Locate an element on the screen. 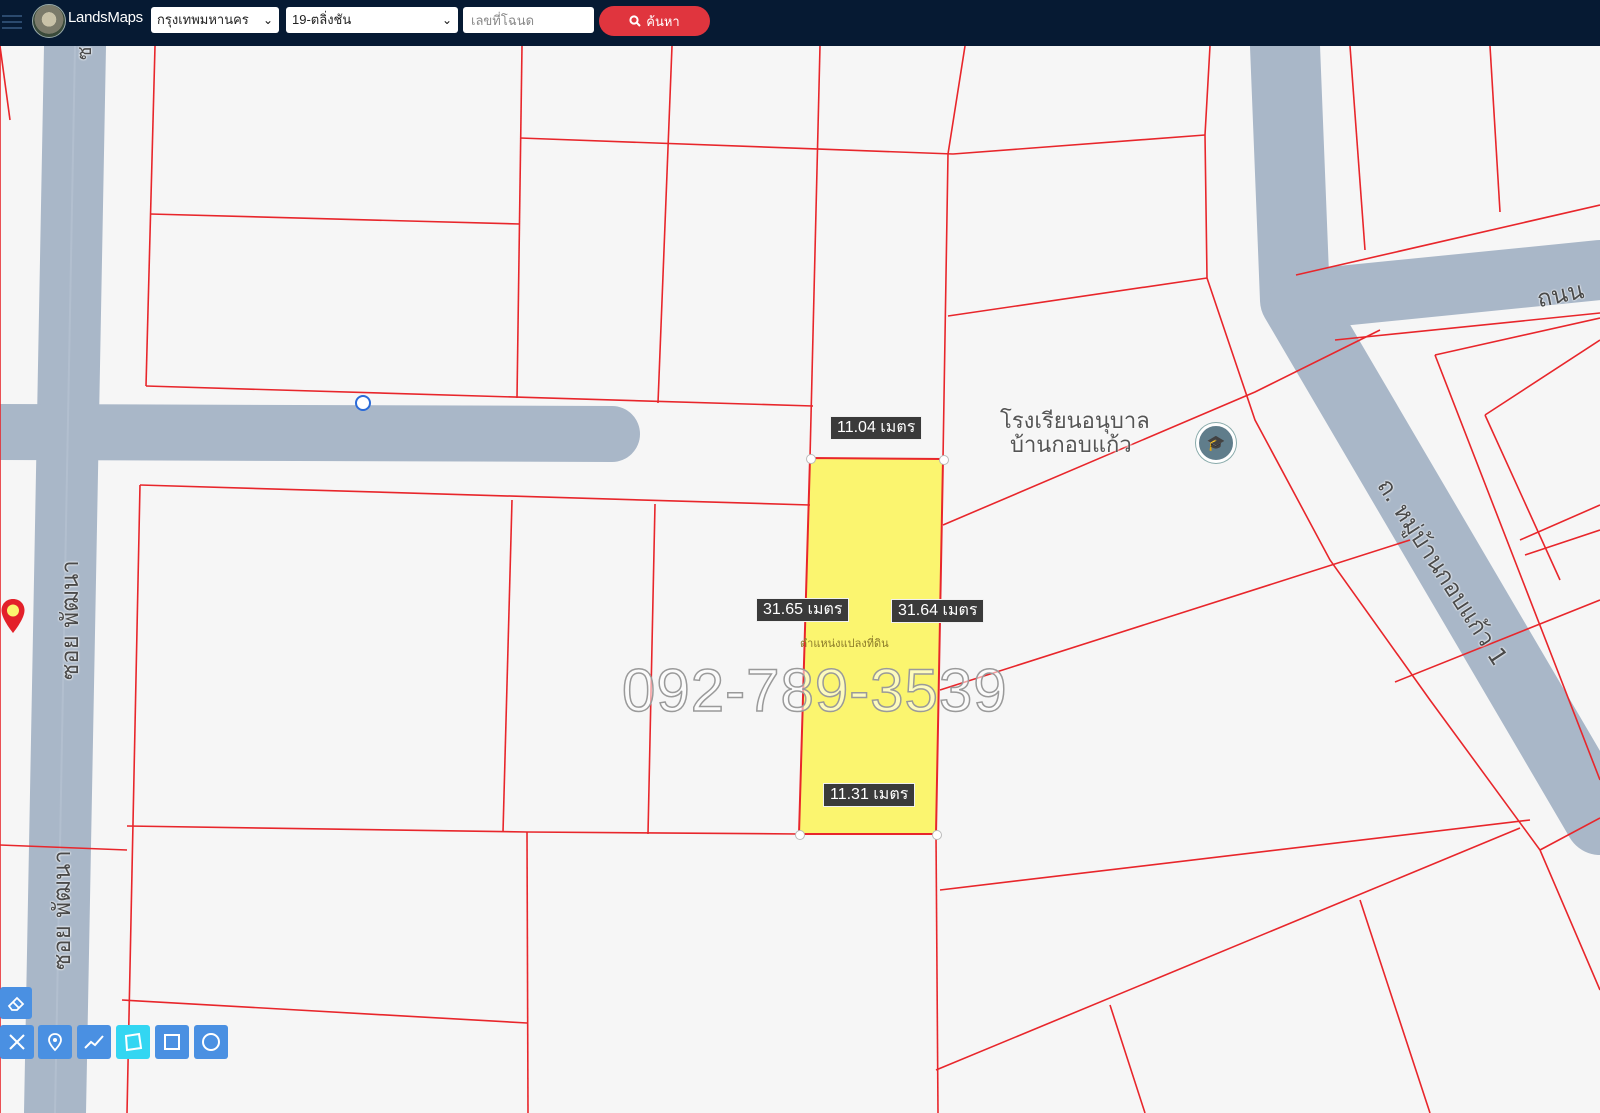 The height and width of the screenshot is (1113, 1600). province-select-value: กรุงเทพมหานคร is located at coordinates (203, 19).